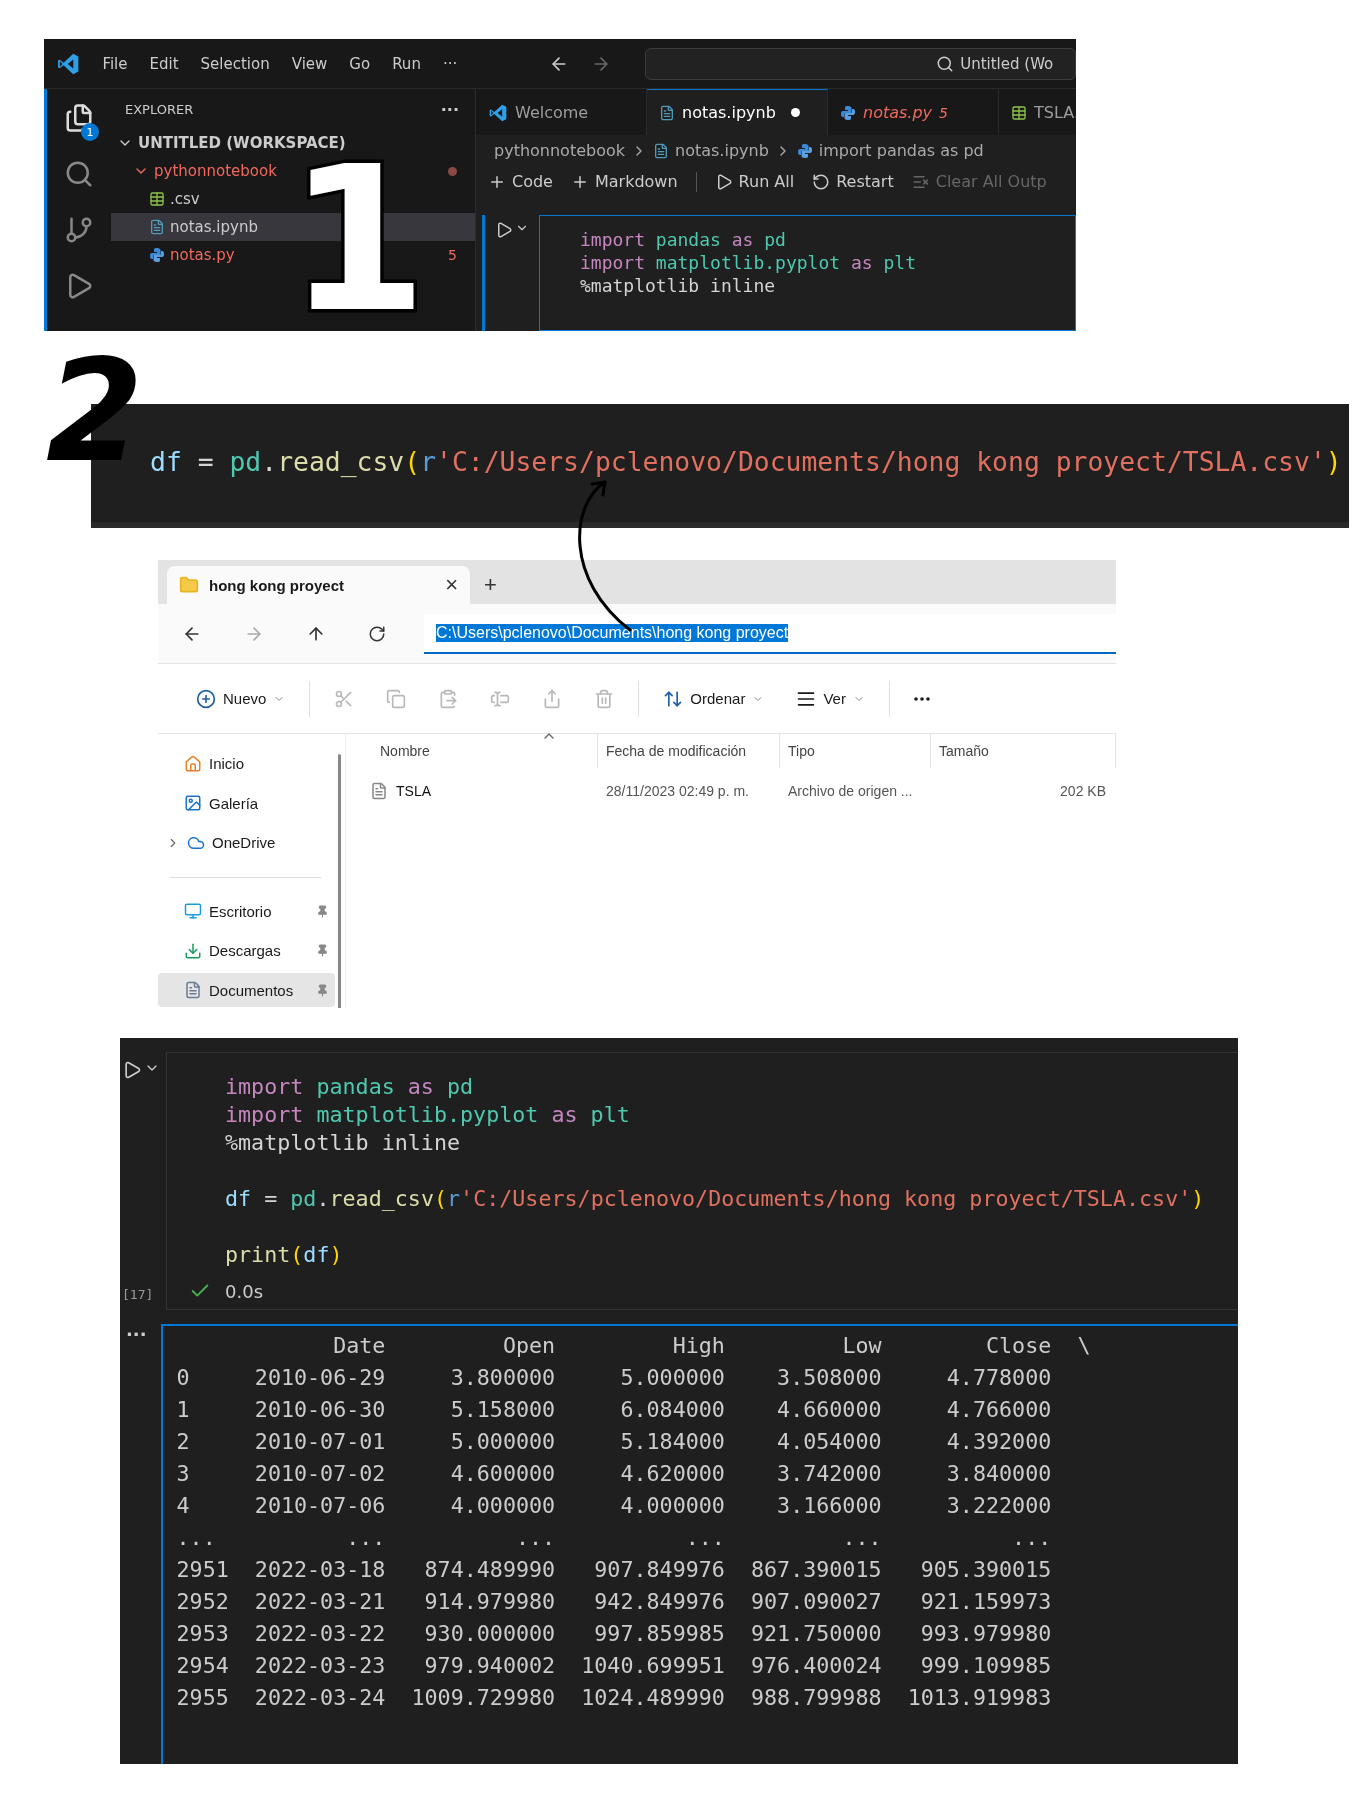 The width and height of the screenshot is (1358, 1811). Describe the element at coordinates (715, 1199) in the screenshot. I see `code-line: df = pd.read_csv(r'C:/Users/pclenovo/Documents/hong kong proyect/TSLA.csv')` at that location.